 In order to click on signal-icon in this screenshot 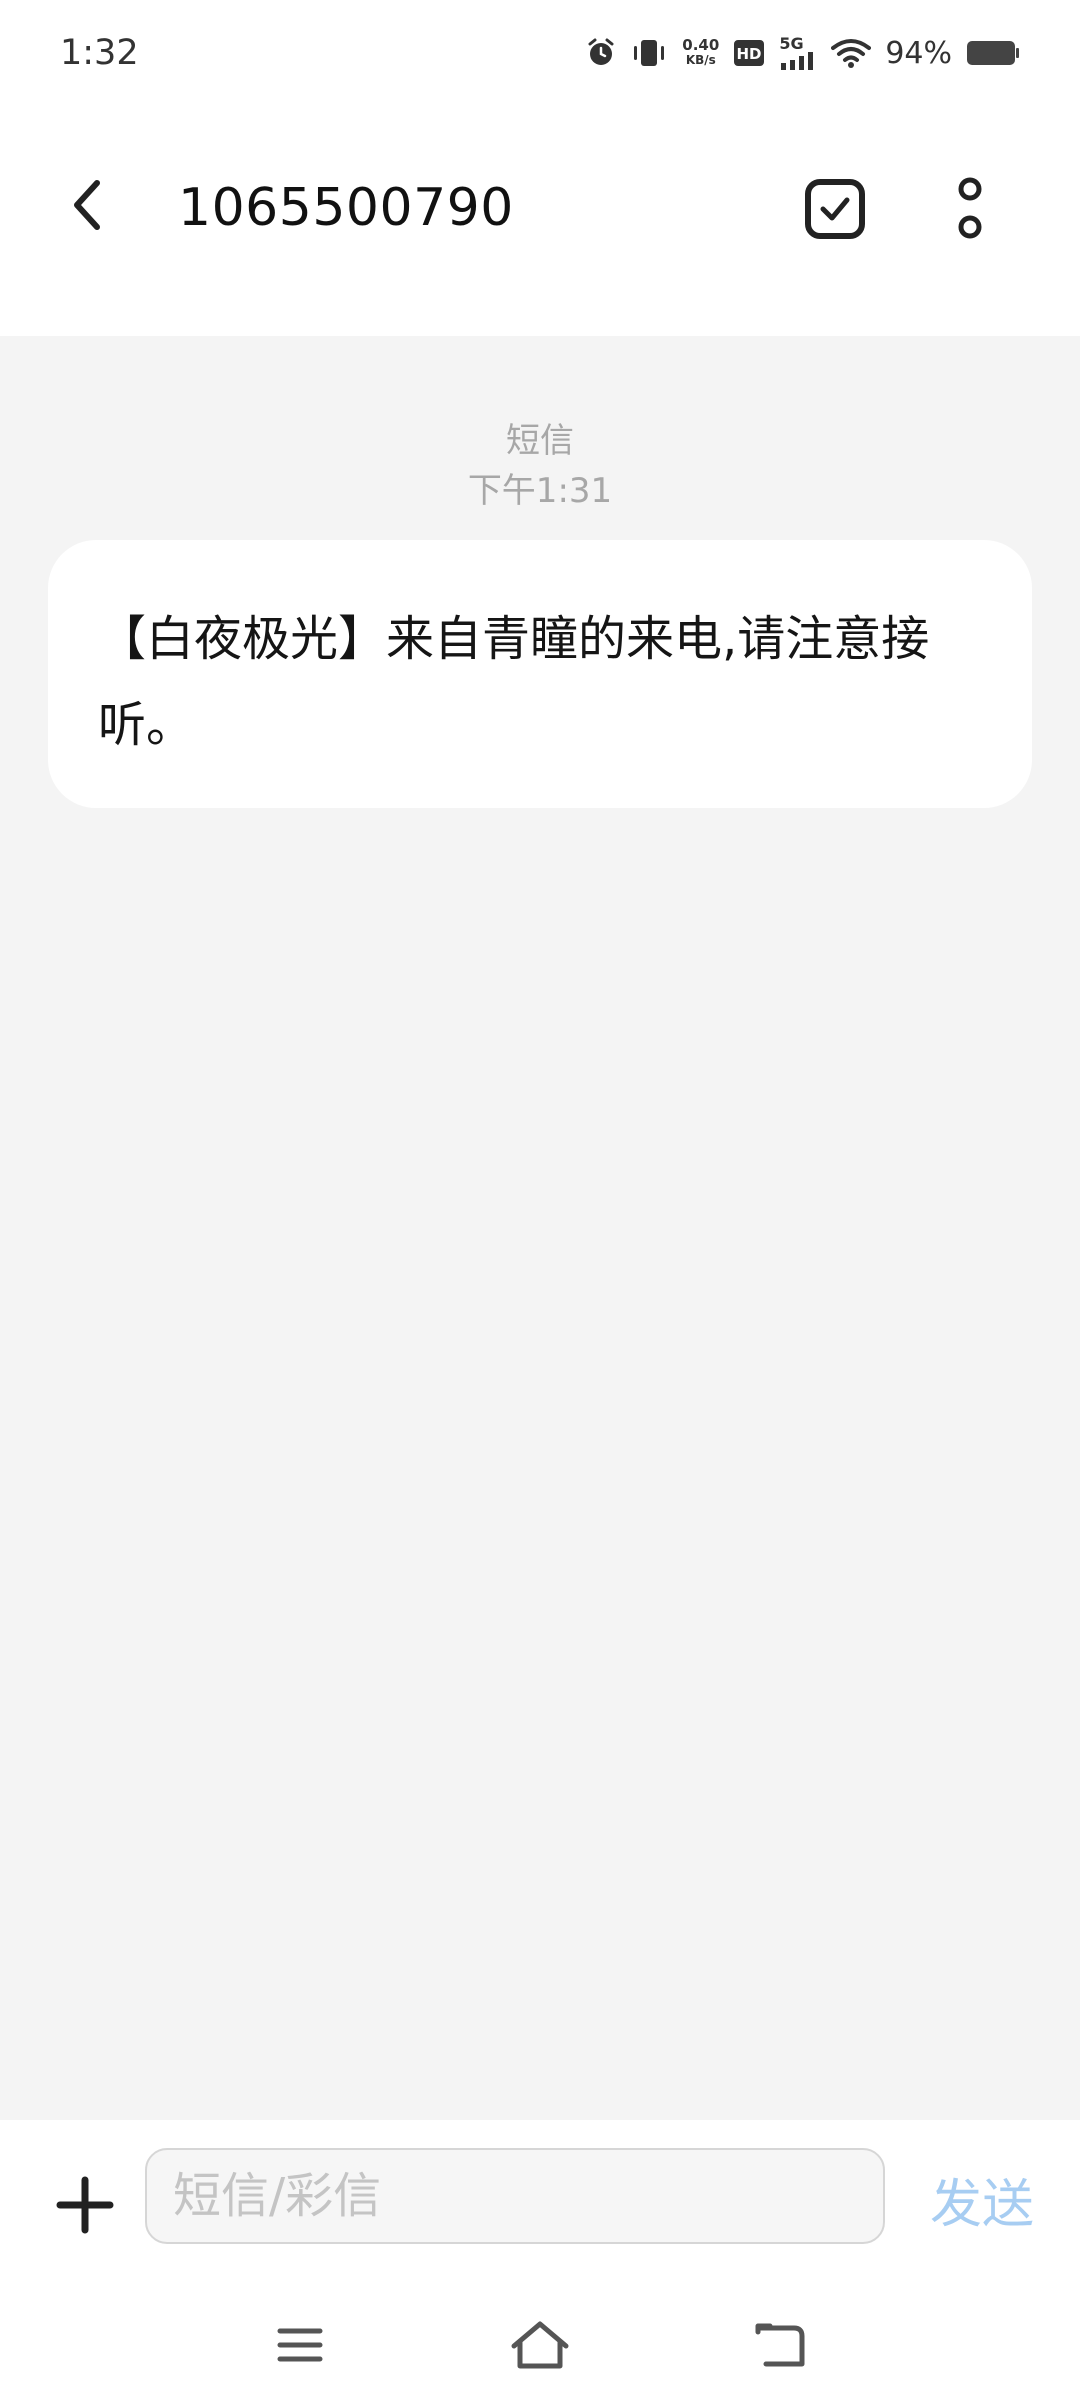, I will do `click(798, 61)`.